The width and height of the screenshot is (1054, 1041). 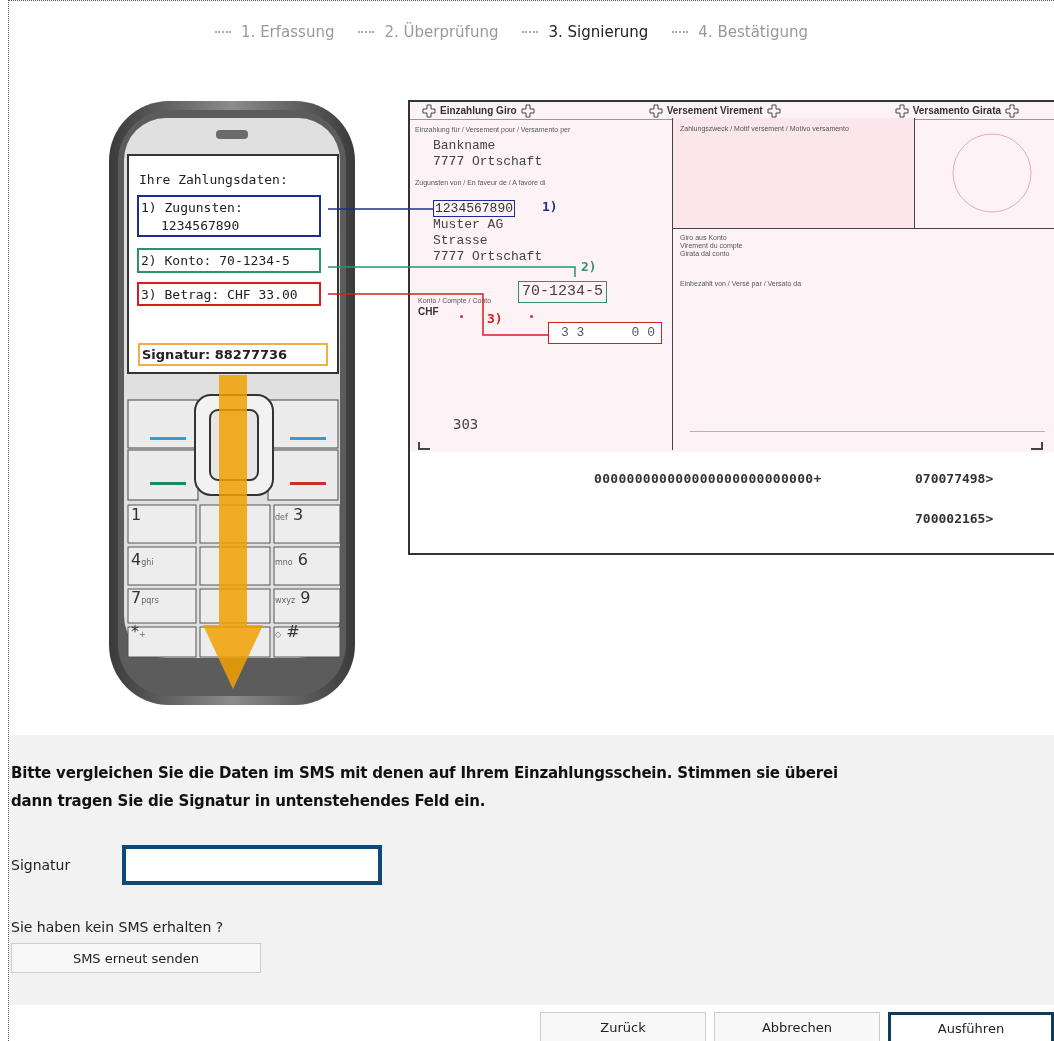 I want to click on slip-header: Versement Virement, so click(x=714, y=110).